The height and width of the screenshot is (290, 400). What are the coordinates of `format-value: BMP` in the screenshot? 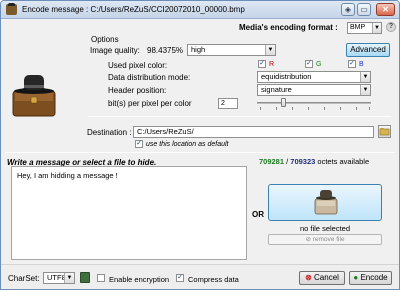 It's located at (358, 27).